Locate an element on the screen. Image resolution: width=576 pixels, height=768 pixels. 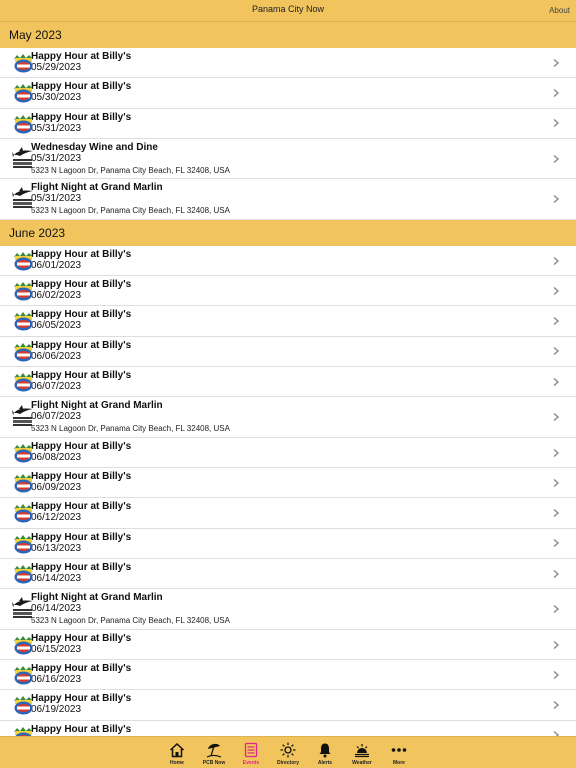
home-icon is located at coordinates (177, 750).